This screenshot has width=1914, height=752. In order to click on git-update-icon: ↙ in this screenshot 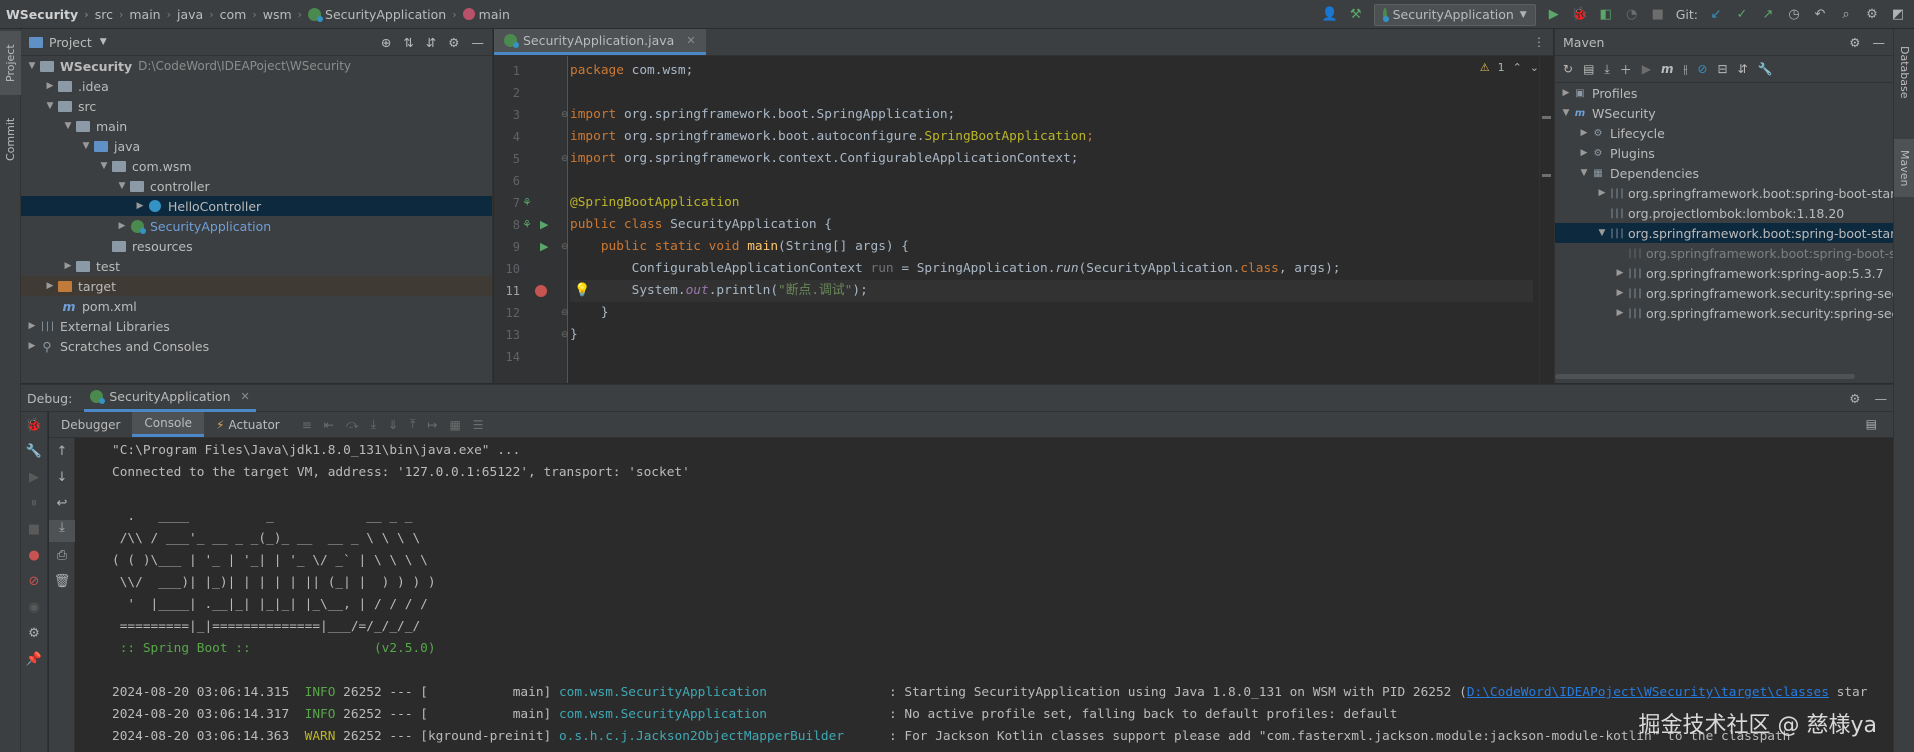, I will do `click(1716, 15)`.